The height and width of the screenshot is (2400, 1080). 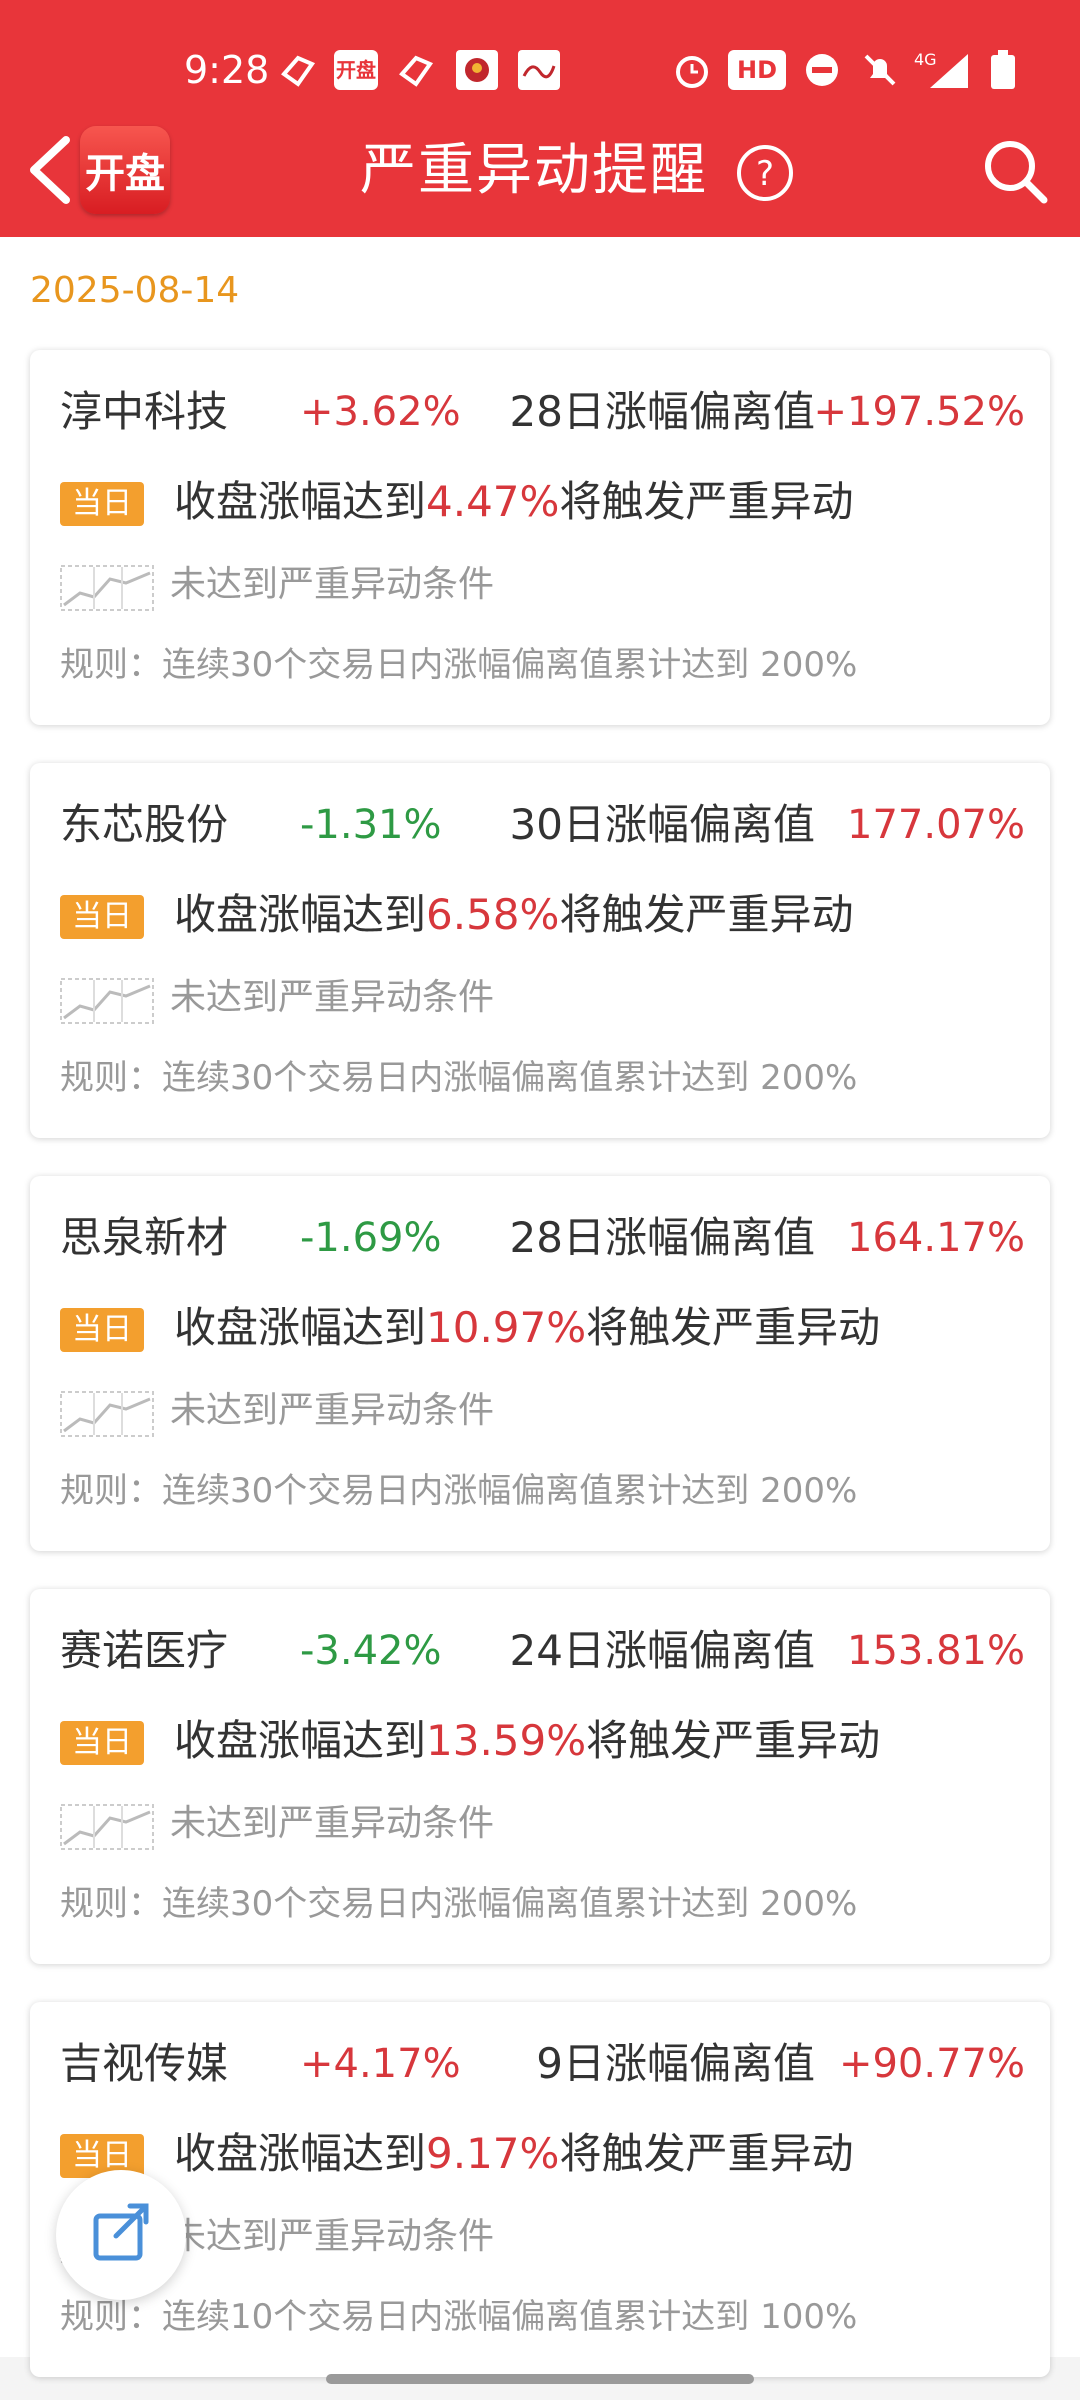 I want to click on card-header: 东芯股份 -1.31% 30日涨幅偏离值 177.07%, so click(x=542, y=825).